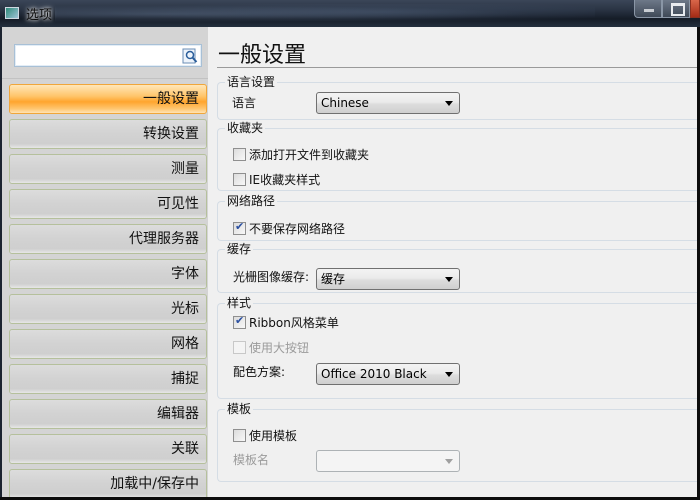 The height and width of the screenshot is (500, 700). I want to click on raster-cache-label: 光栅图像缓存:, so click(271, 277).